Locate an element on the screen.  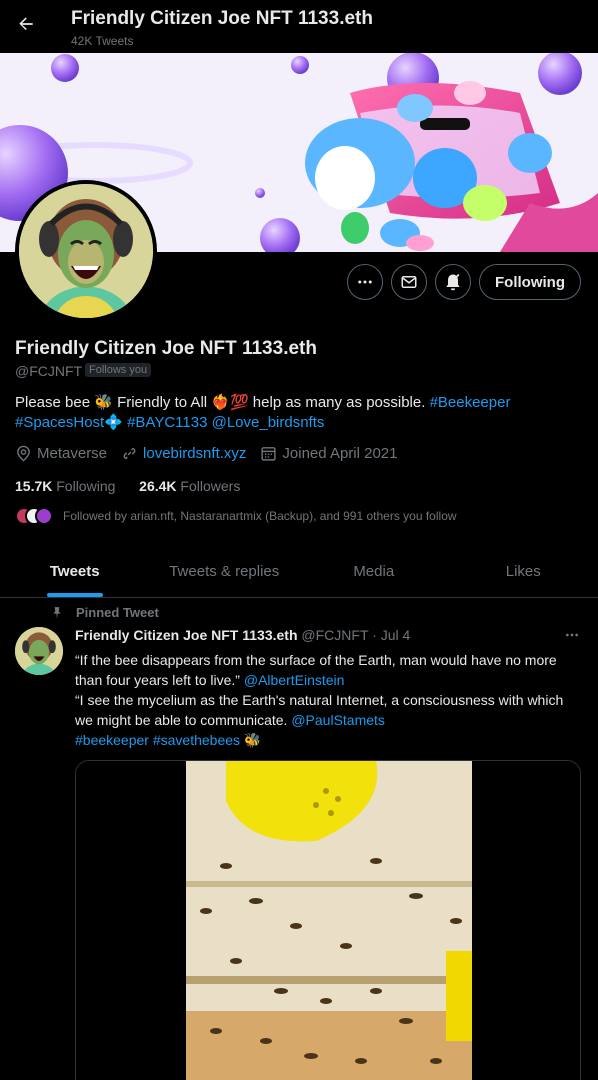
arrow-left-icon is located at coordinates (26, 23).